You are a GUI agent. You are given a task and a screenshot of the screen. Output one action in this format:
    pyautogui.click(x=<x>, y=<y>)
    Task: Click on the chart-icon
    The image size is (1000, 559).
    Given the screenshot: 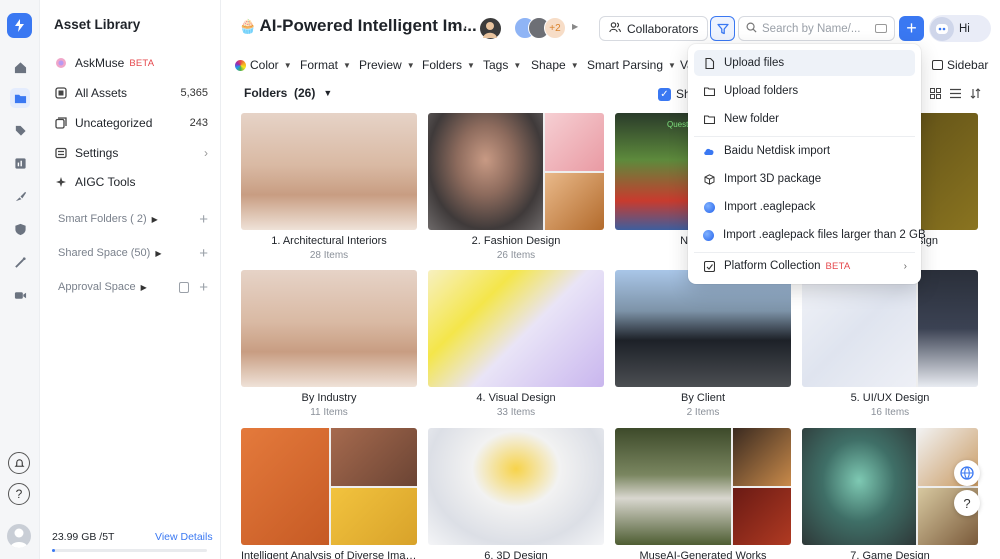 What is the action you would take?
    pyautogui.click(x=20, y=163)
    